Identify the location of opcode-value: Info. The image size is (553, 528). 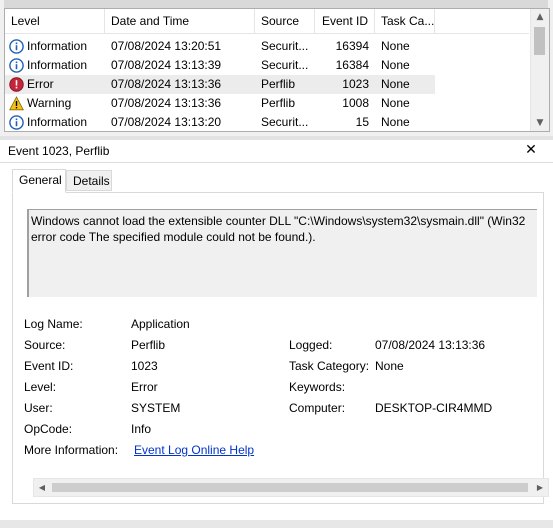
(141, 429).